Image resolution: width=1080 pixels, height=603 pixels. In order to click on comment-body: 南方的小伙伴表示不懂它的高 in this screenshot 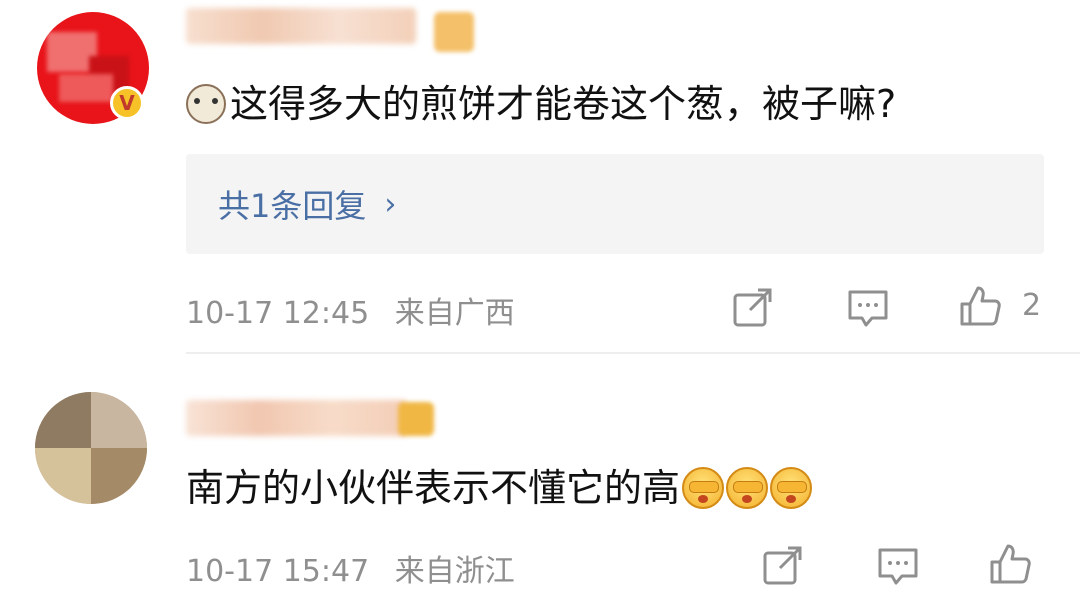, I will do `click(433, 488)`.